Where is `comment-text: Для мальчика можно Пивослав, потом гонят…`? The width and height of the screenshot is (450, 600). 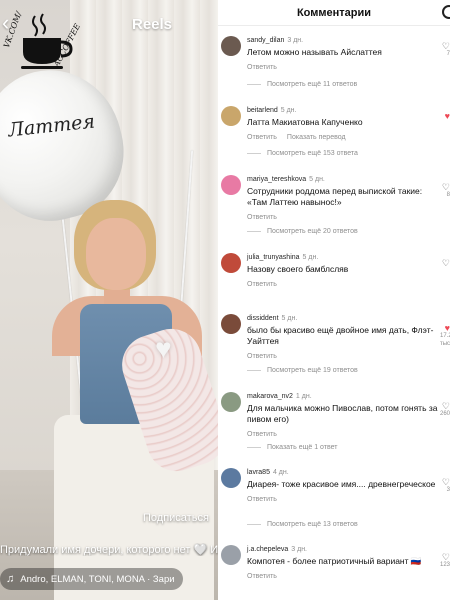 comment-text: Для мальчика можно Пивослав, потом гонят… is located at coordinates (342, 413).